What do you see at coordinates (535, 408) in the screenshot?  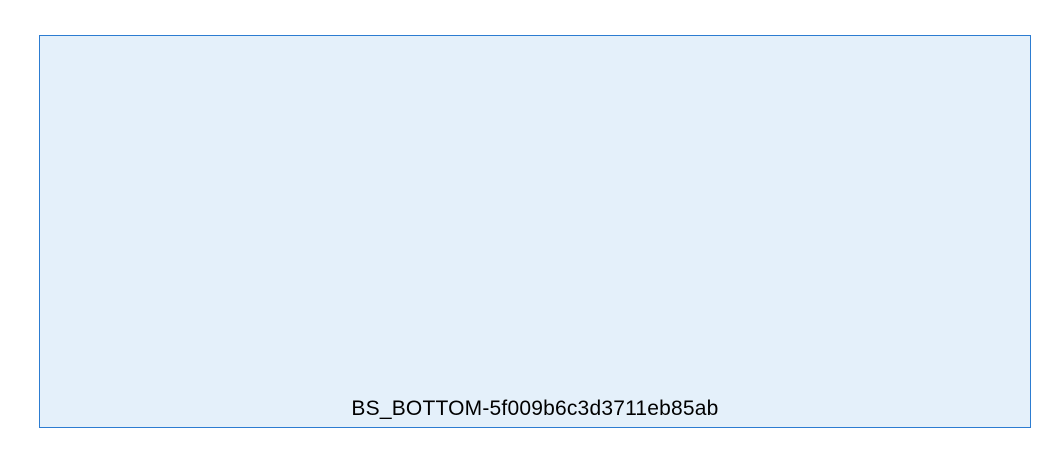 I see `button-label: BS_BOTTOM-5f009b6c3d3711eb85ab` at bounding box center [535, 408].